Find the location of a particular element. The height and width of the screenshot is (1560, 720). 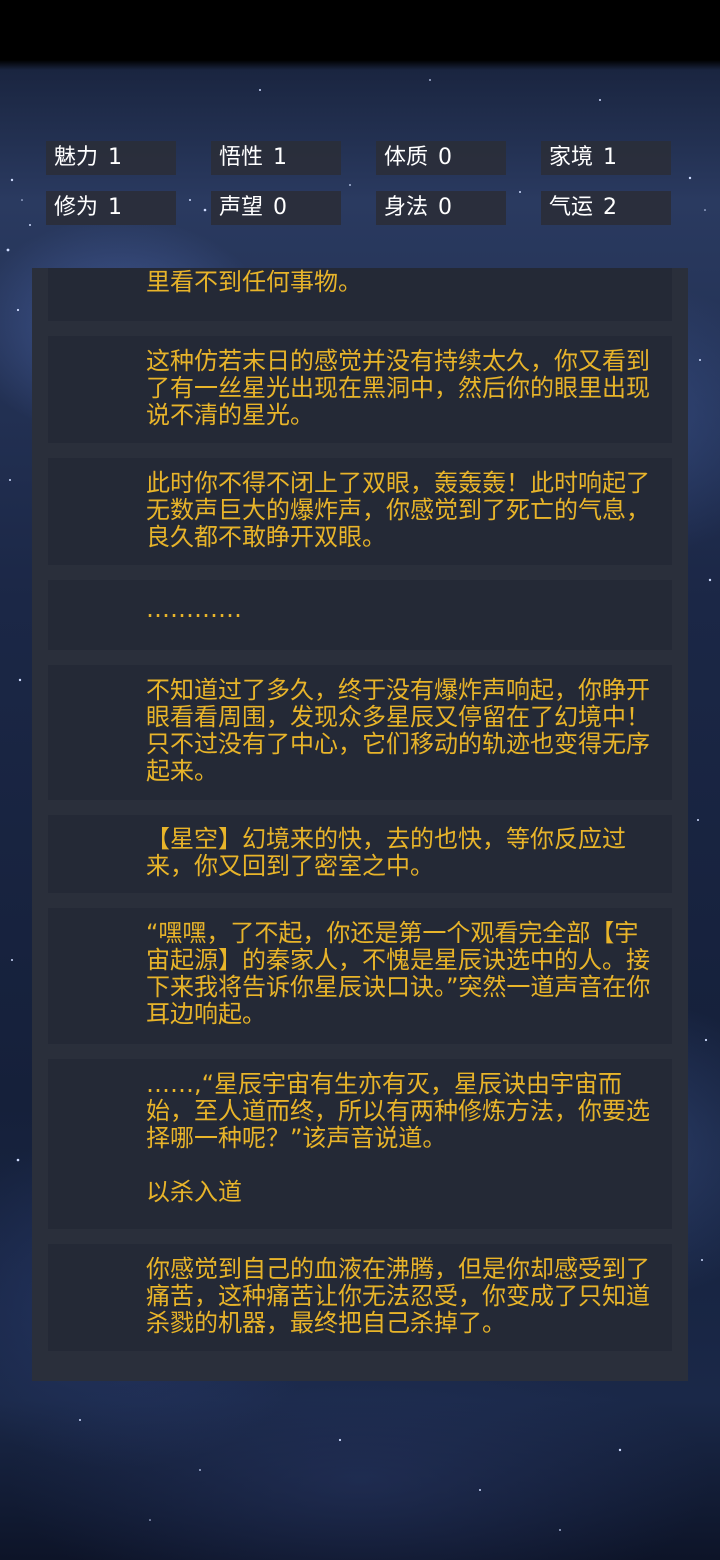

stat-family: 家境 1 is located at coordinates (606, 158).